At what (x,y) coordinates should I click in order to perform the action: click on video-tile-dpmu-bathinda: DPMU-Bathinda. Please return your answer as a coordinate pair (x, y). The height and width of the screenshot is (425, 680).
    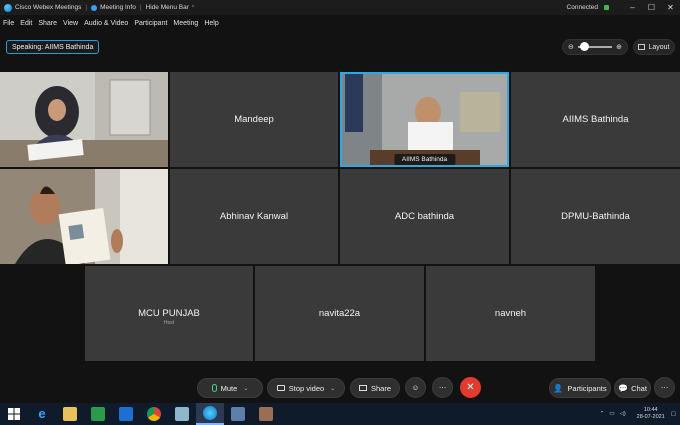
    Looking at the image, I should click on (595, 216).